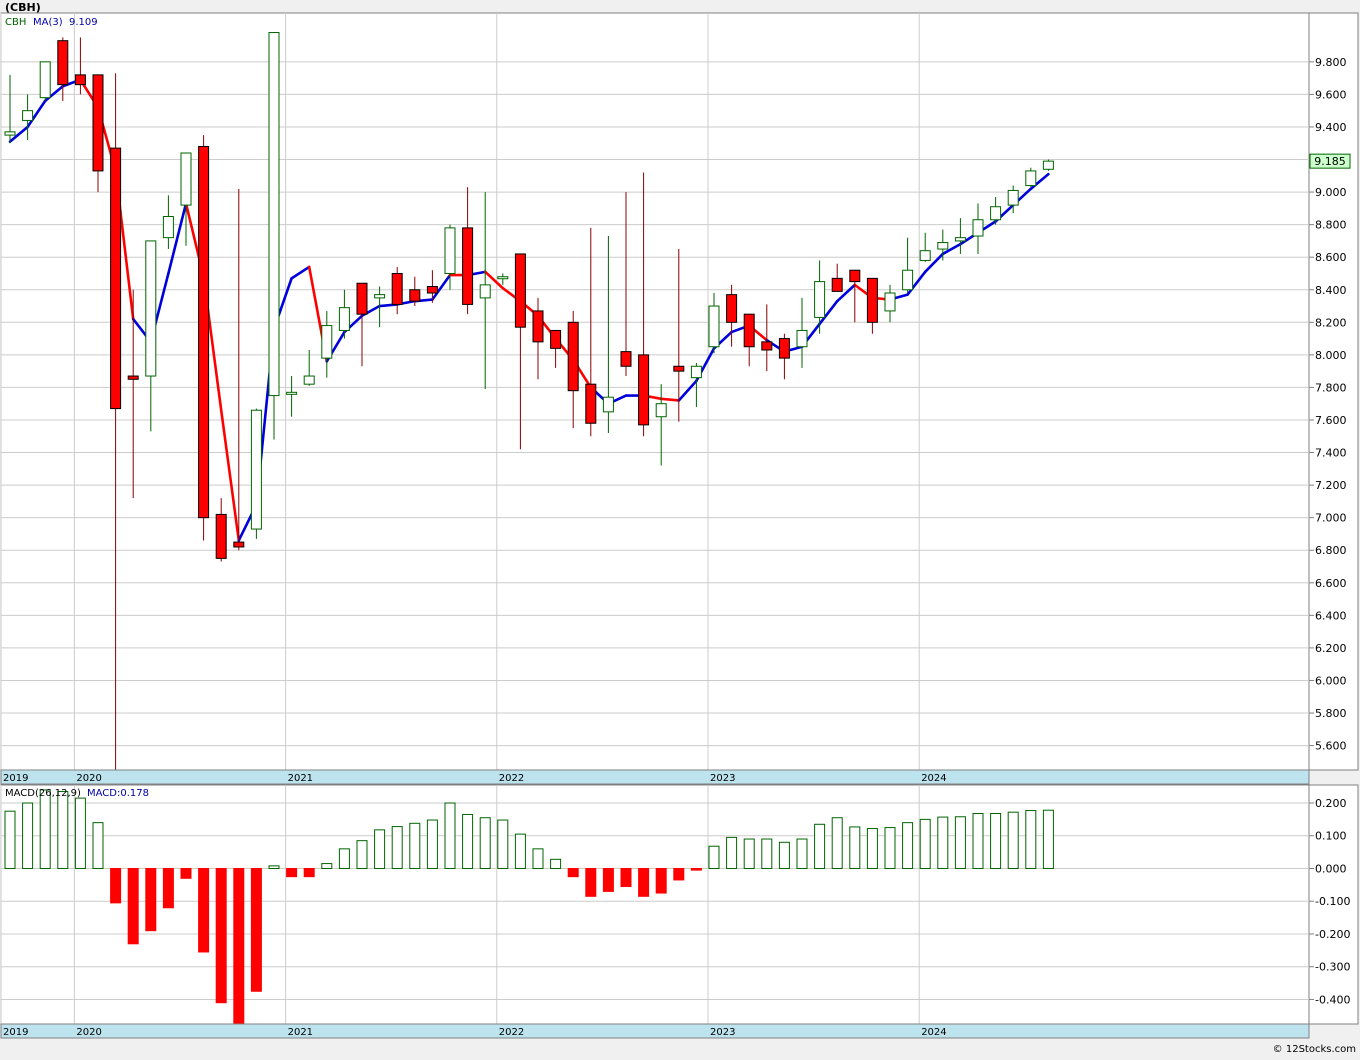  What do you see at coordinates (43, 793) in the screenshot?
I see `macd-title: MACD(26,12,9)` at bounding box center [43, 793].